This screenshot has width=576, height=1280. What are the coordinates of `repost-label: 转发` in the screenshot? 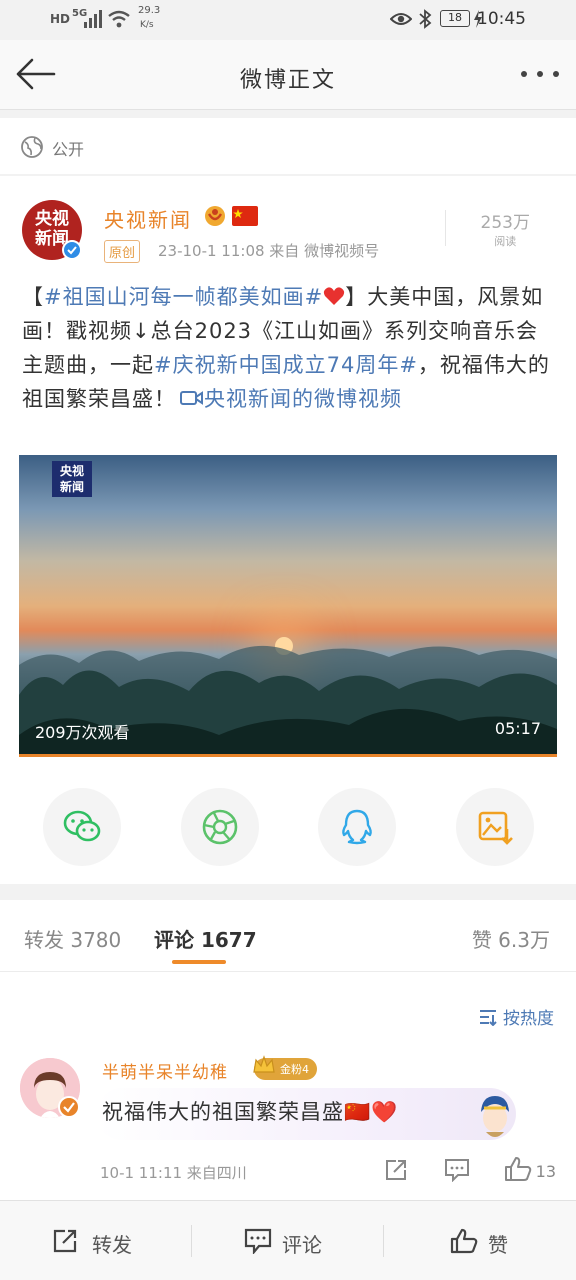 It's located at (112, 1245).